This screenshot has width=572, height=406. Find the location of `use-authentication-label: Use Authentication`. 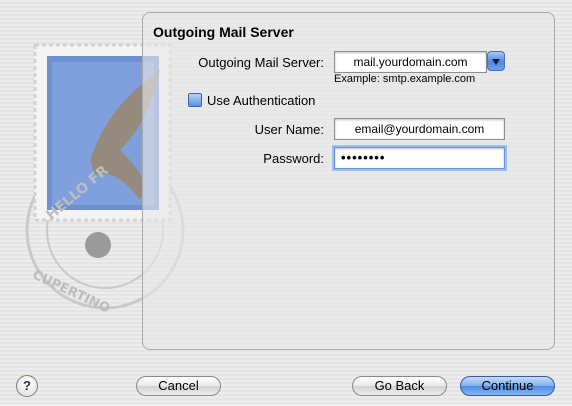

use-authentication-label: Use Authentication is located at coordinates (261, 100).